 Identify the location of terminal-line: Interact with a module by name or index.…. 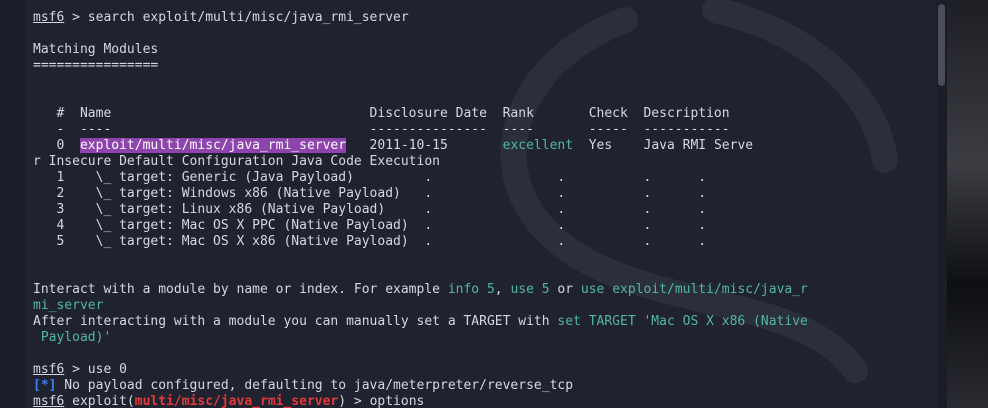
(420, 290).